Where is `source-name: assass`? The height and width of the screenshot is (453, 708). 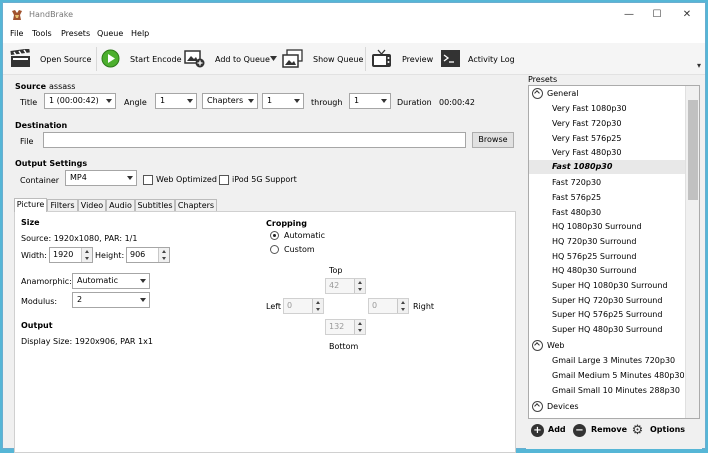
source-name: assass is located at coordinates (62, 86).